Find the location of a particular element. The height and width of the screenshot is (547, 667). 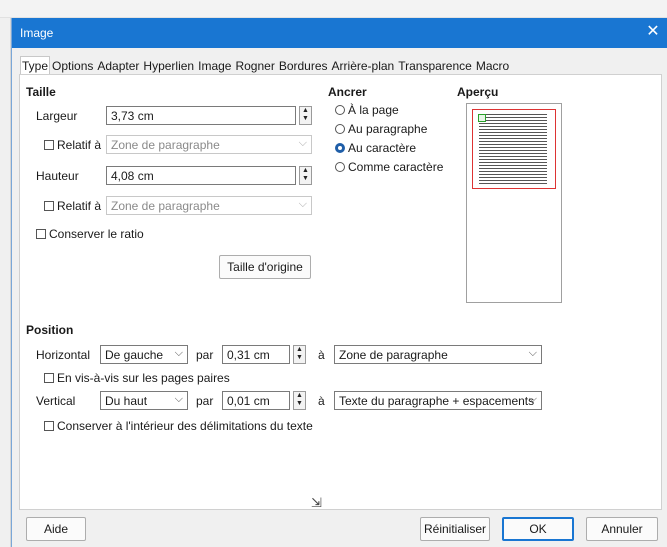

preview-paragraph-lines is located at coordinates (513, 150).